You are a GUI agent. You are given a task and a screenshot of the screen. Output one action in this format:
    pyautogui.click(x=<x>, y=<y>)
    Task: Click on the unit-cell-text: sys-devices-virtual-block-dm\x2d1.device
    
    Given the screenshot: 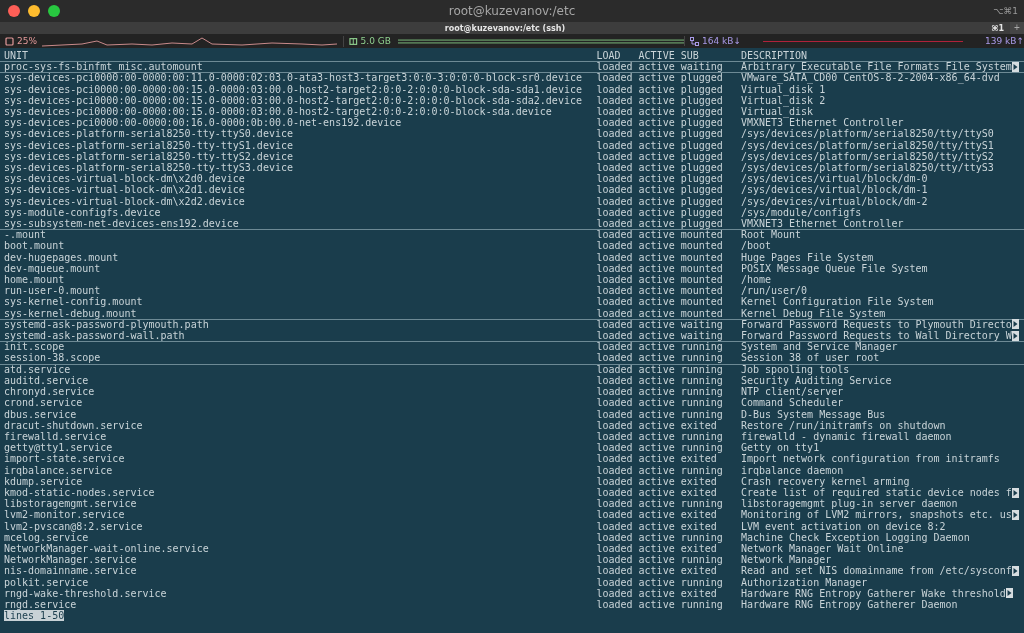 What is the action you would take?
    pyautogui.click(x=125, y=190)
    